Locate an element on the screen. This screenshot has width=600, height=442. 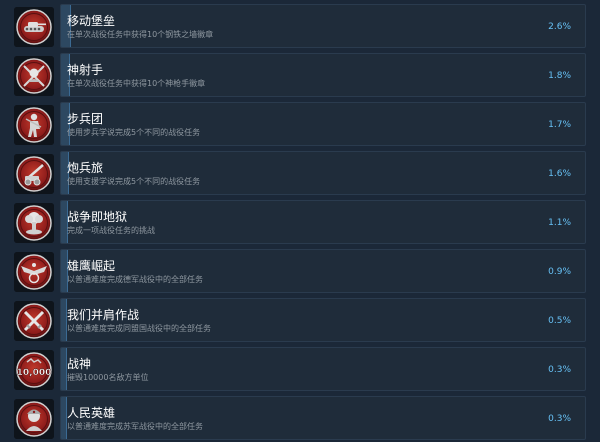
achievement-row: 移动堡垒 在单次战役任务中获得10个钢铁之墙徽章 2.6% is located at coordinates (299, 26).